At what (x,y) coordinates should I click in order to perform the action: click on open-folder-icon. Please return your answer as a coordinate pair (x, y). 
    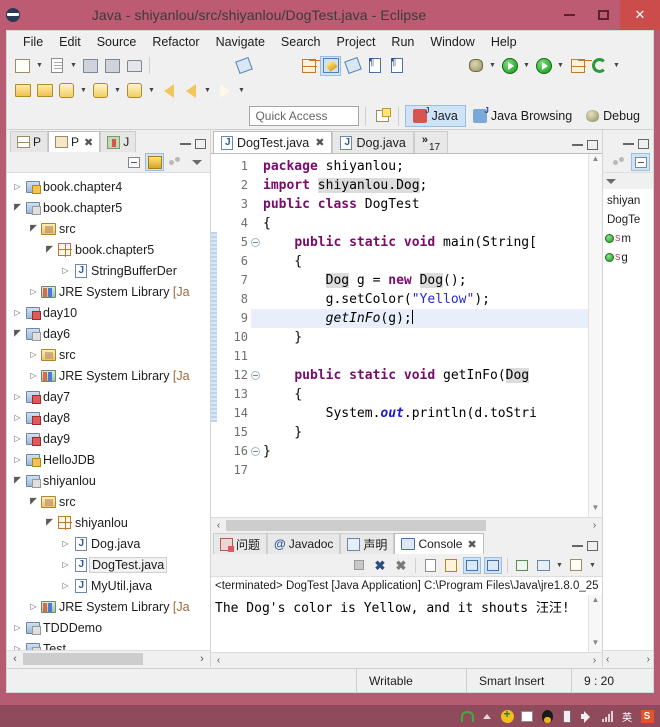
    Looking at the image, I should click on (44, 91).